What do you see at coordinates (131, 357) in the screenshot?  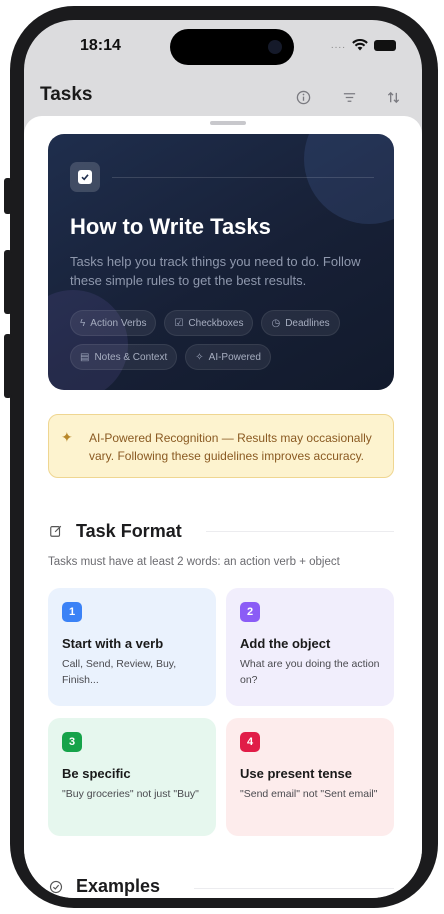 I see `pill-label: Notes & Context` at bounding box center [131, 357].